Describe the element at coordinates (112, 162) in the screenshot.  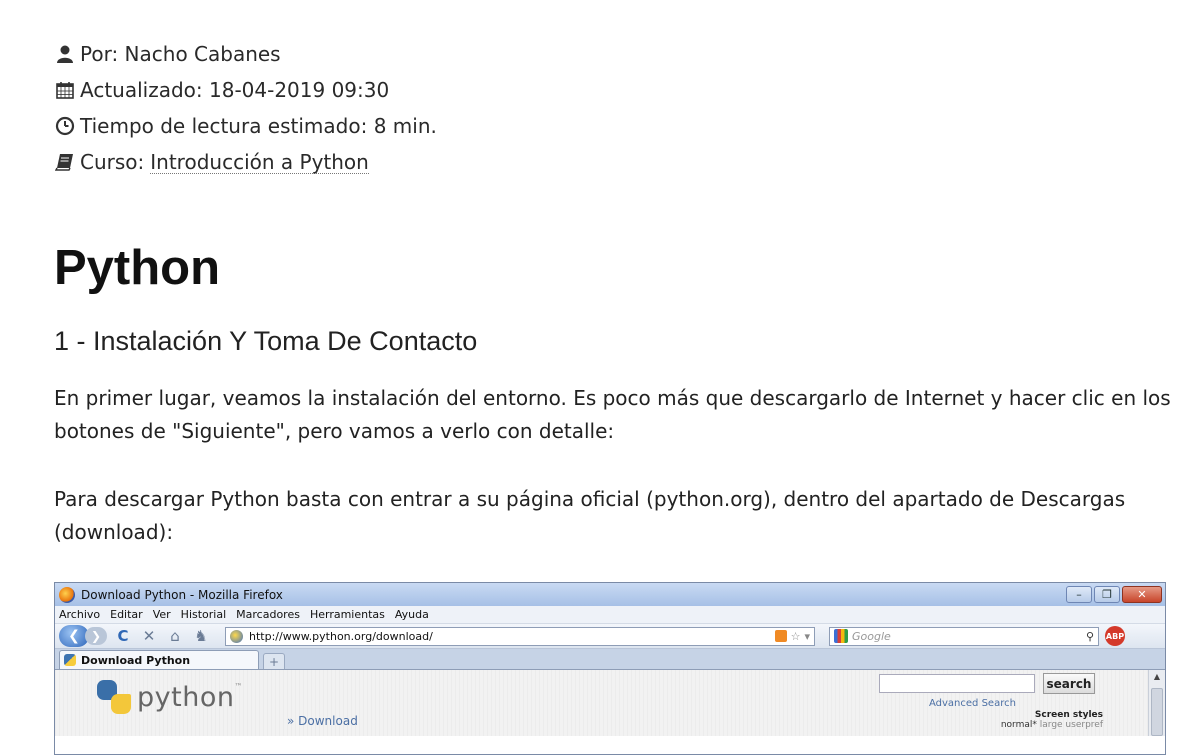
I see `course-prefix: Curso:` at that location.